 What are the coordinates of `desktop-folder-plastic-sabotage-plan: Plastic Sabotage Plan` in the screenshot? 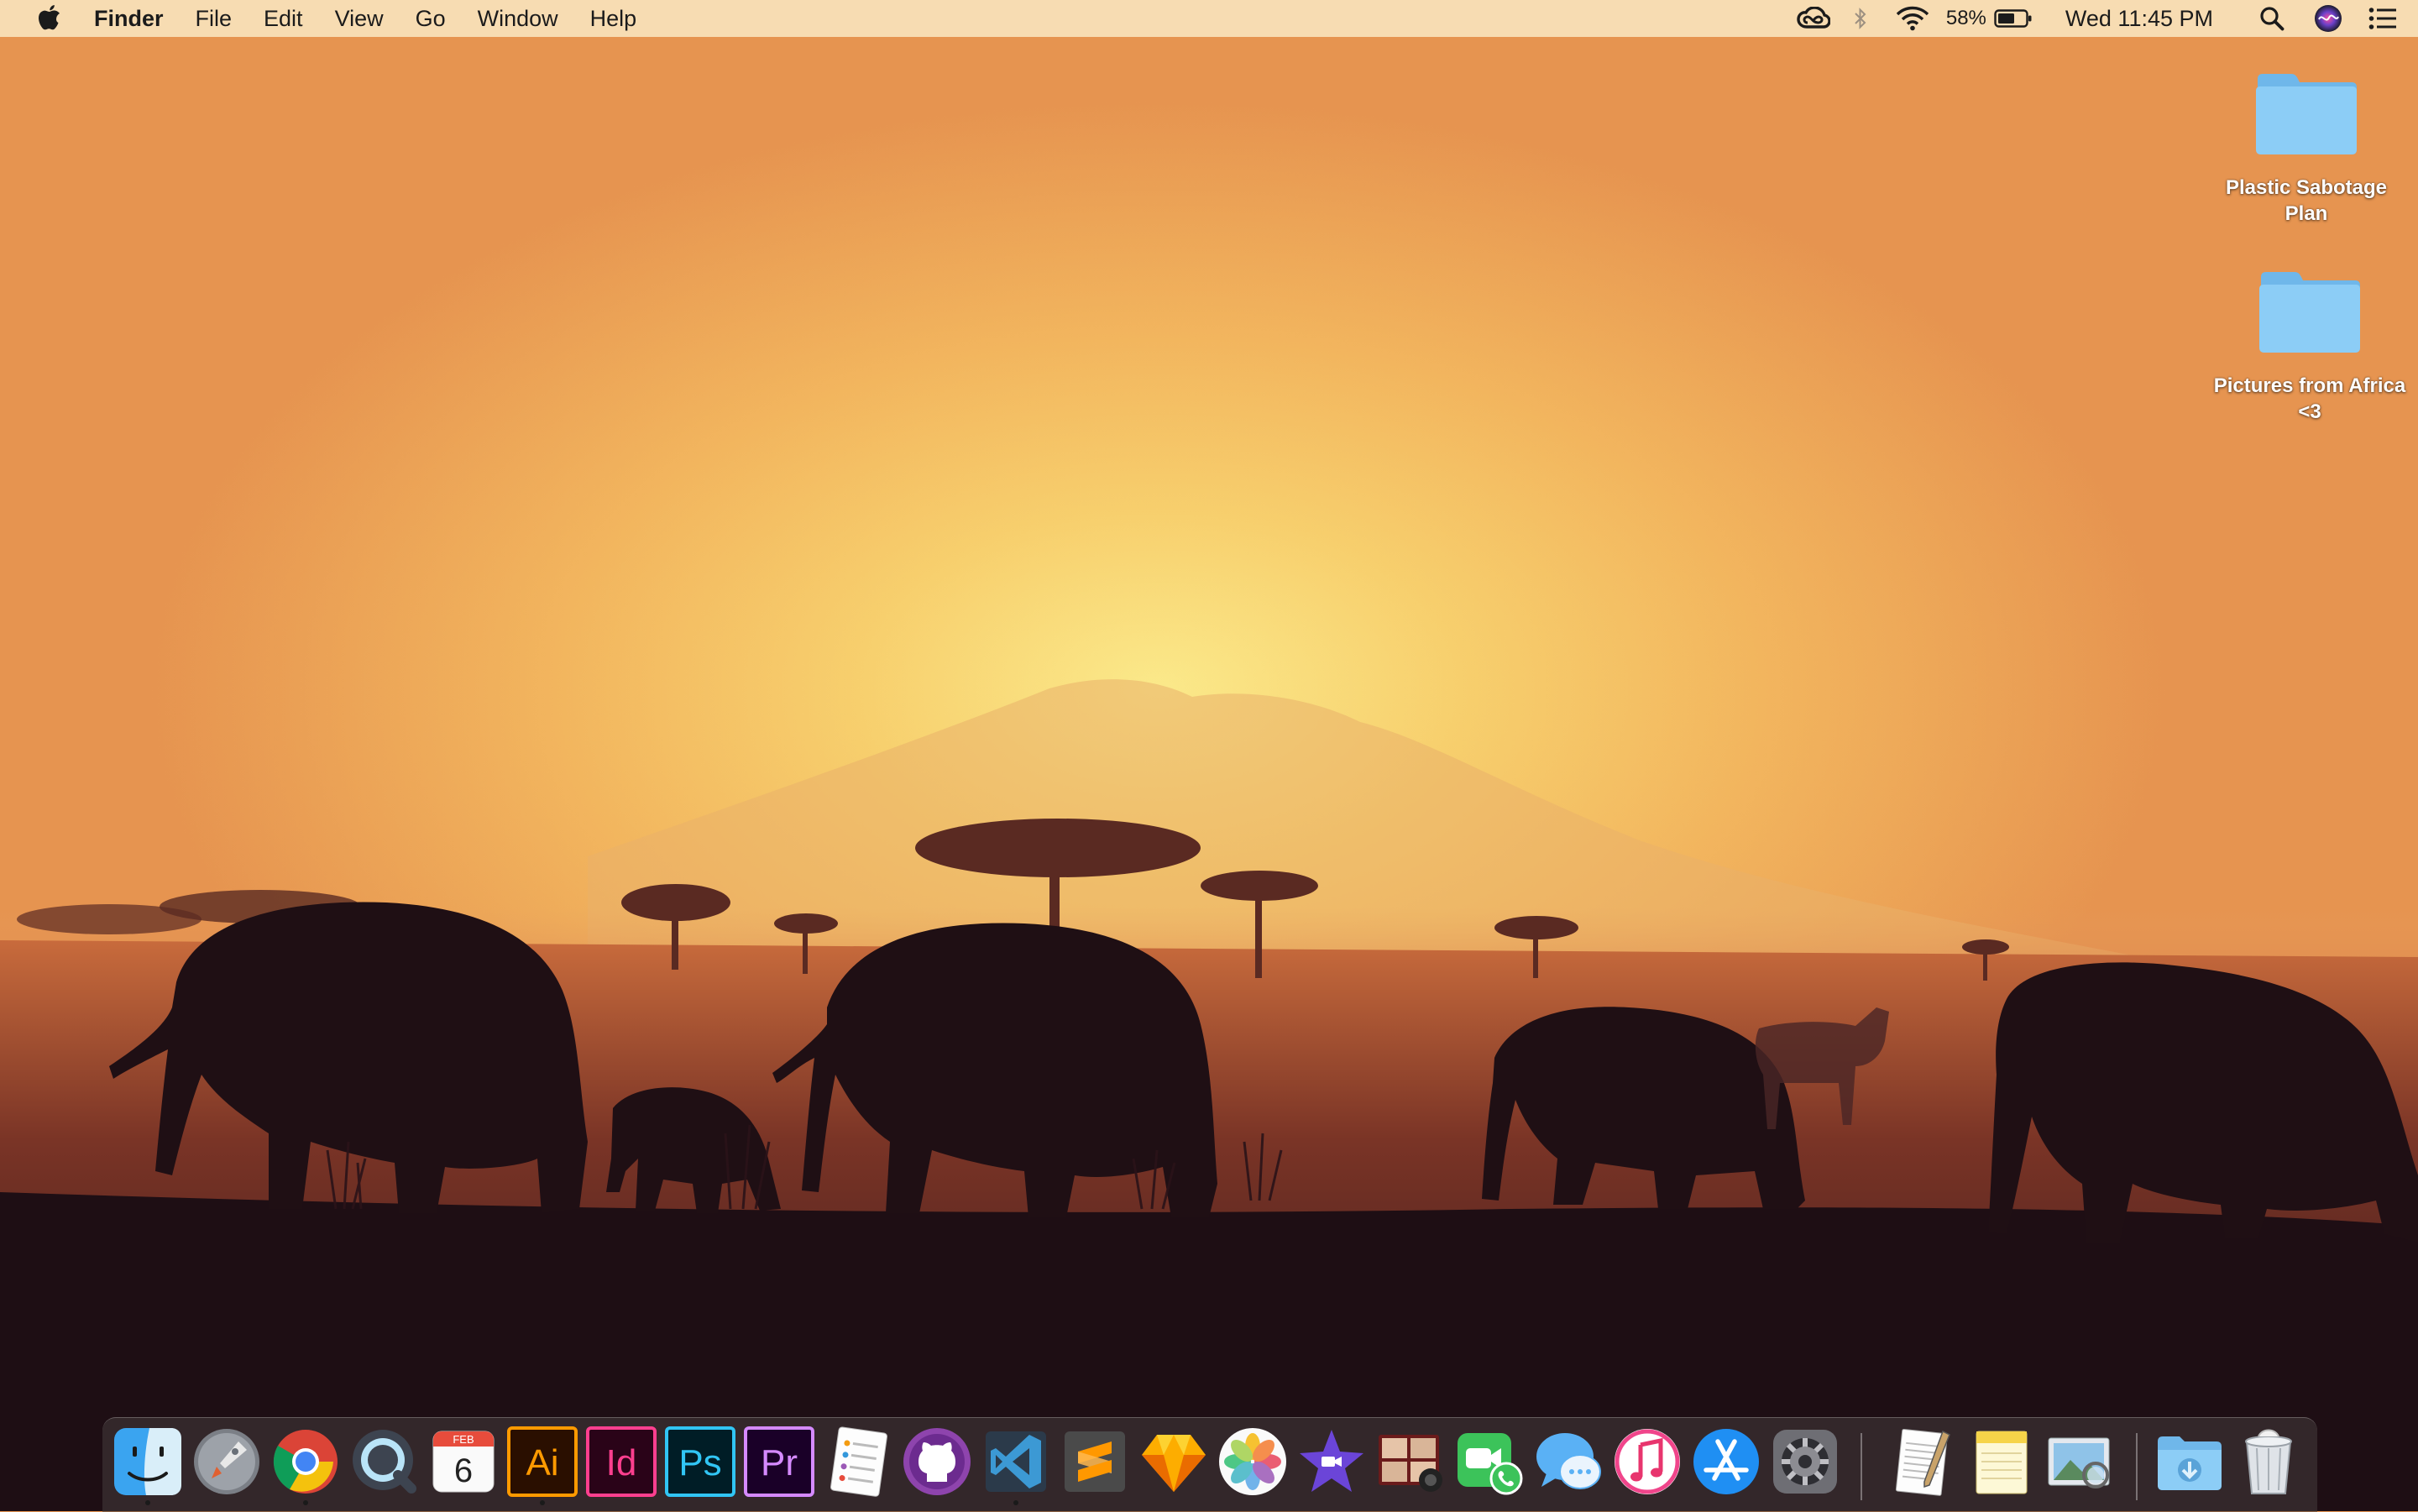 It's located at (2306, 149).